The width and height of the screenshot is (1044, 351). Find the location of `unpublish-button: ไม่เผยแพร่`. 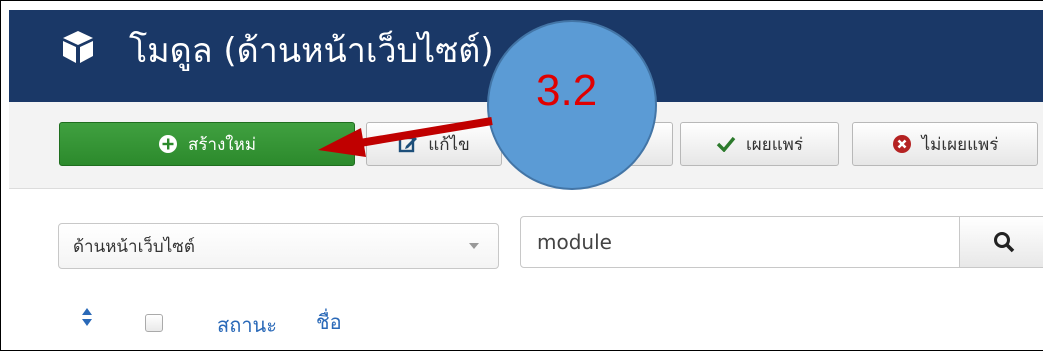

unpublish-button: ไม่เผยแพร่ is located at coordinates (945, 144).